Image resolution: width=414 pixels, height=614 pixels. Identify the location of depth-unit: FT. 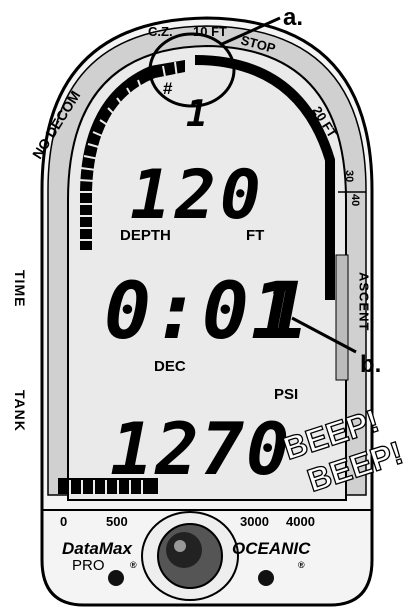
(255, 235).